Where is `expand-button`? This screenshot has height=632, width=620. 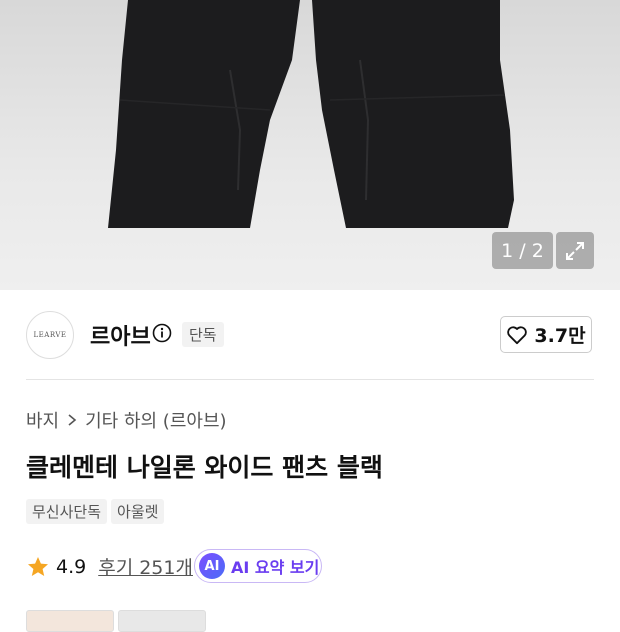 expand-button is located at coordinates (575, 250).